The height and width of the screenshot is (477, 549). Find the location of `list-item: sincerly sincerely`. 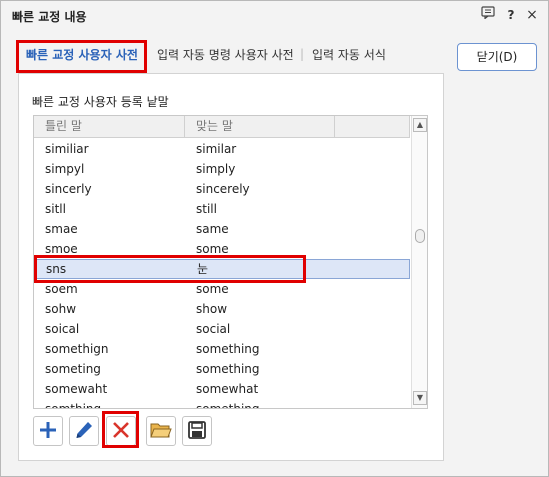

list-item: sincerly sincerely is located at coordinates (222, 189).